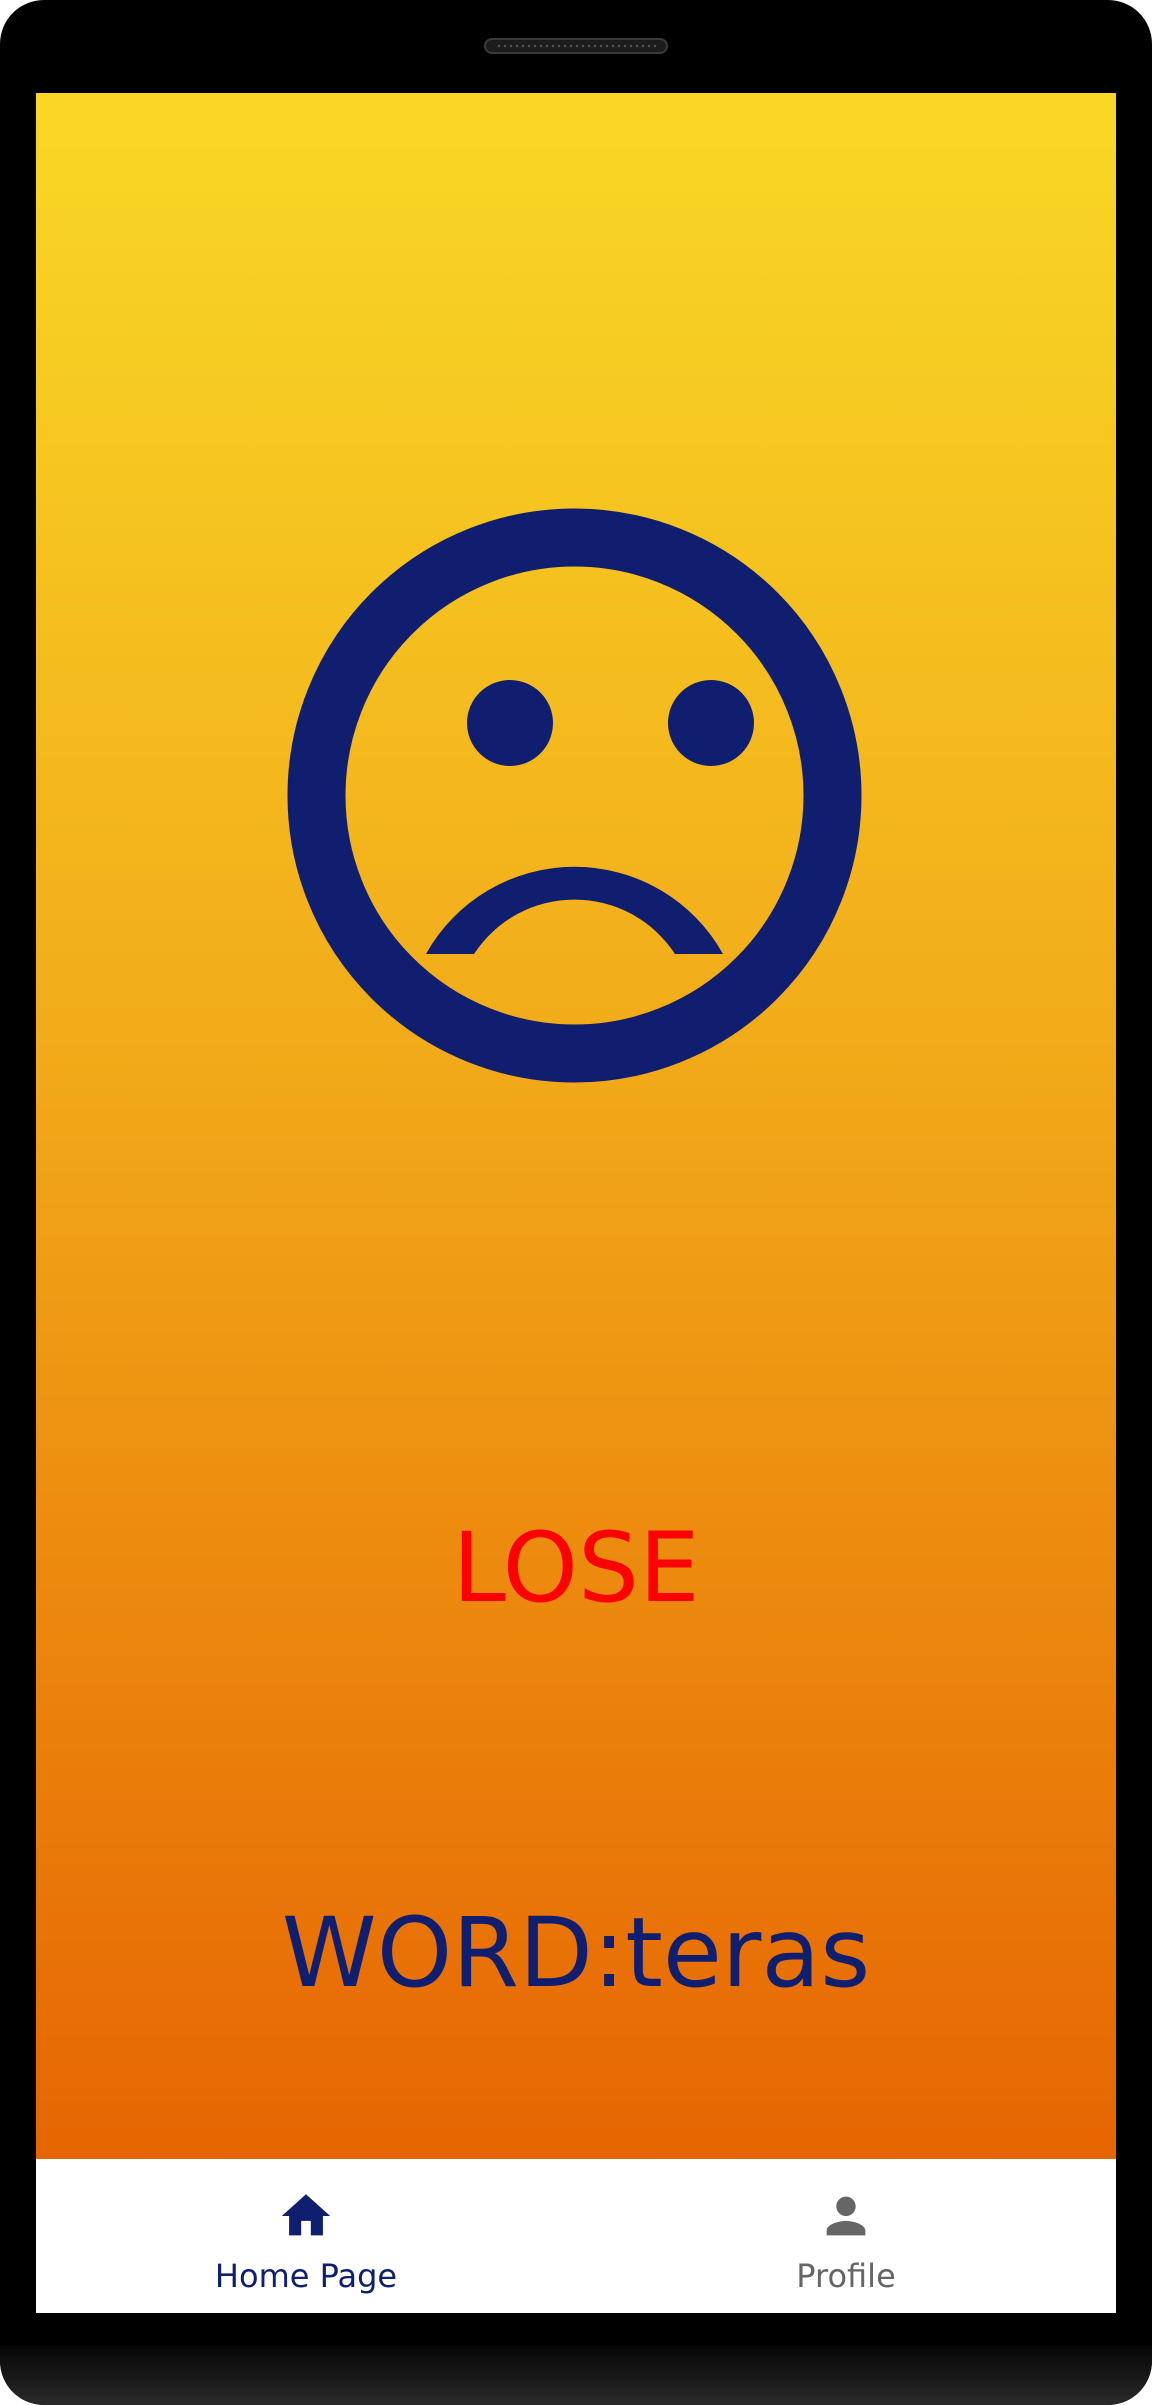 The image size is (1152, 2405). What do you see at coordinates (846, 2276) in the screenshot?
I see `nav-item-profile-label: Profile` at bounding box center [846, 2276].